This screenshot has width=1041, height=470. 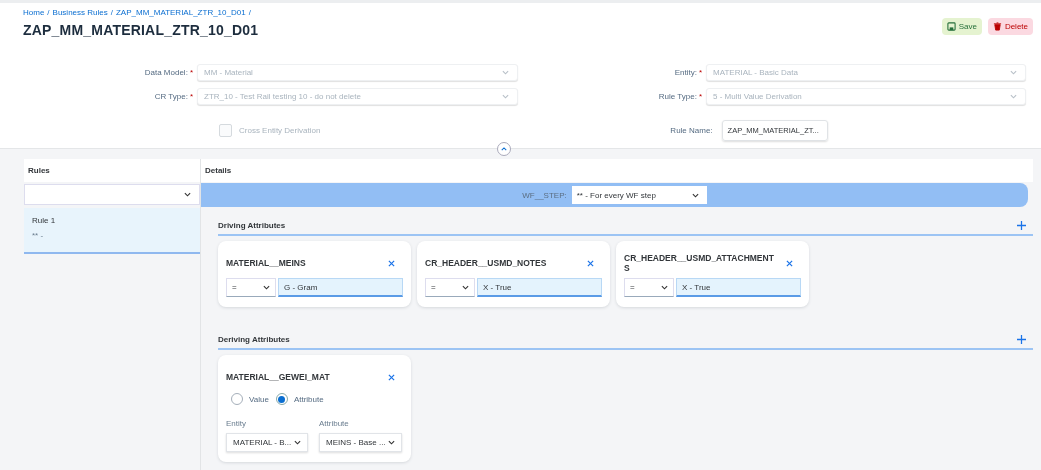 What do you see at coordinates (699, 263) in the screenshot?
I see `attribute-name: CR_HEADER__USMD_ATTACHMENTS` at bounding box center [699, 263].